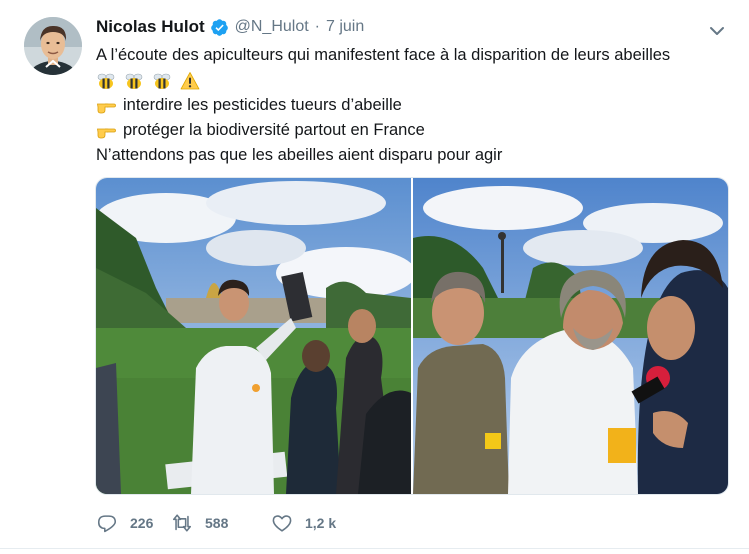 Image resolution: width=749 pixels, height=554 pixels. I want to click on avatar-image, so click(53, 46).